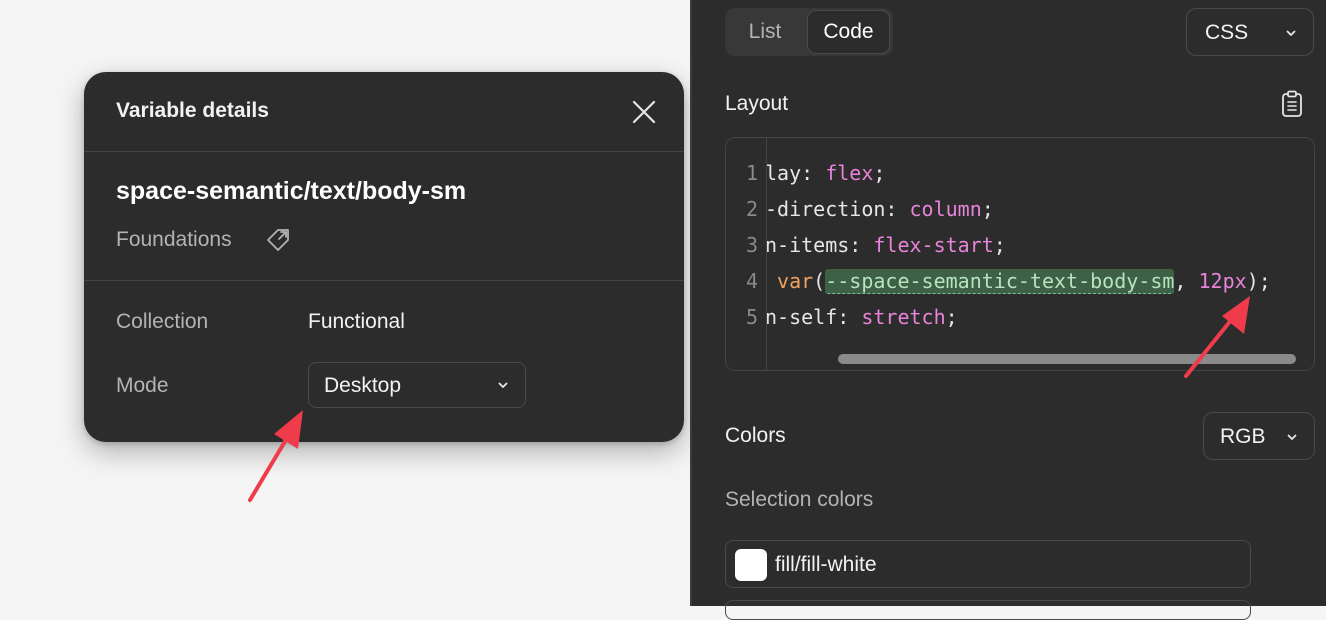 The image size is (1326, 620). What do you see at coordinates (988, 564) in the screenshot?
I see `selection-color-item: fill/fill-white` at bounding box center [988, 564].